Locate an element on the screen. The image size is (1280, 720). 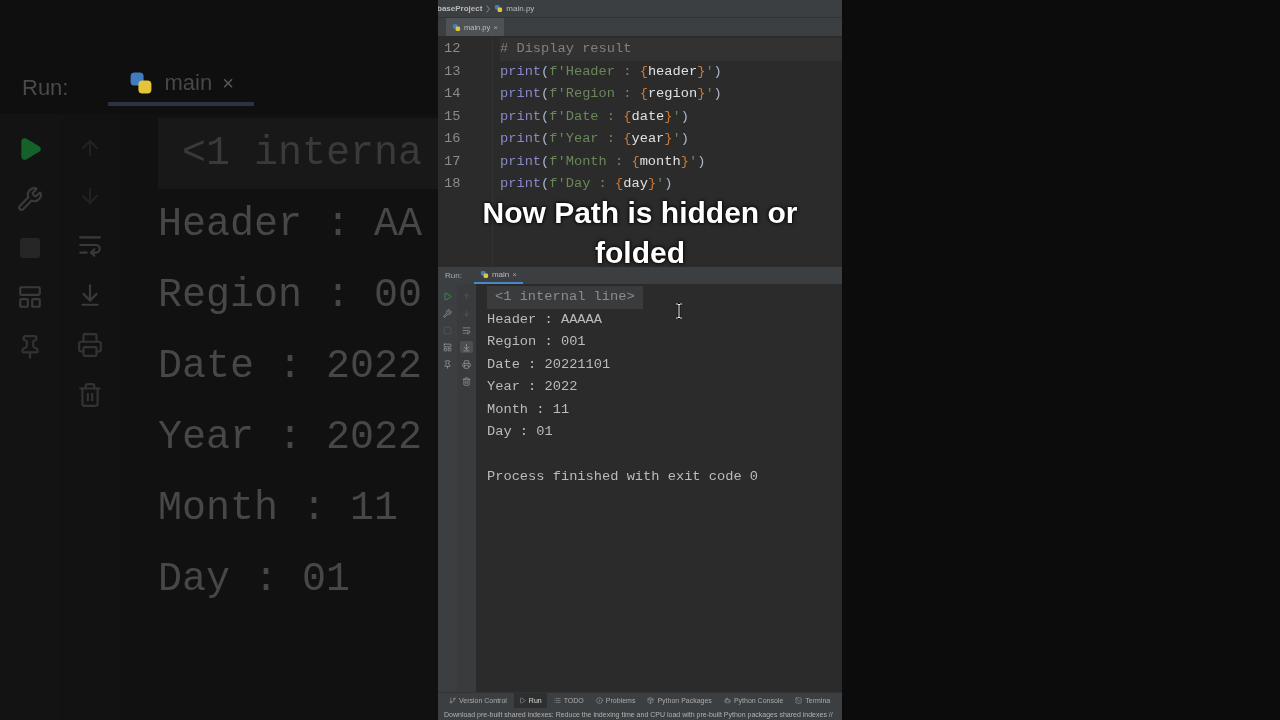
list-icon is located at coordinates (557, 700).